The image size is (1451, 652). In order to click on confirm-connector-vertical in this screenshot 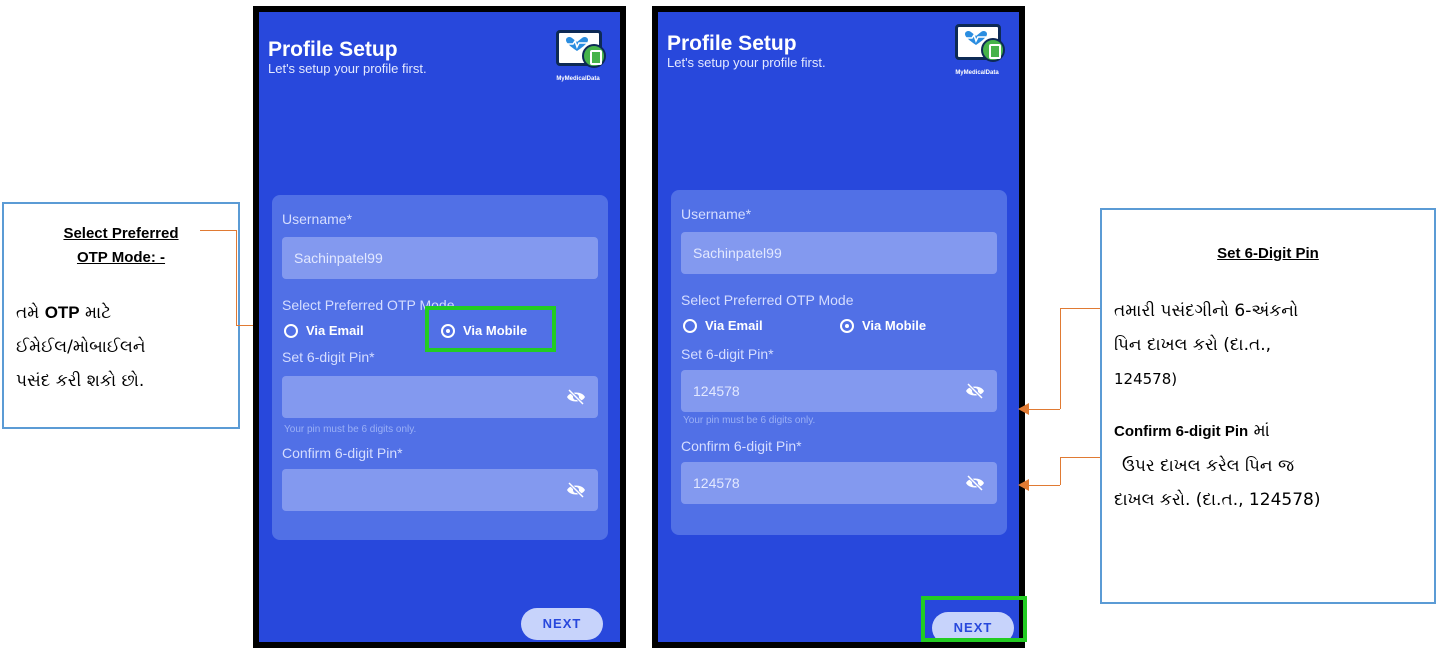, I will do `click(1060, 471)`.